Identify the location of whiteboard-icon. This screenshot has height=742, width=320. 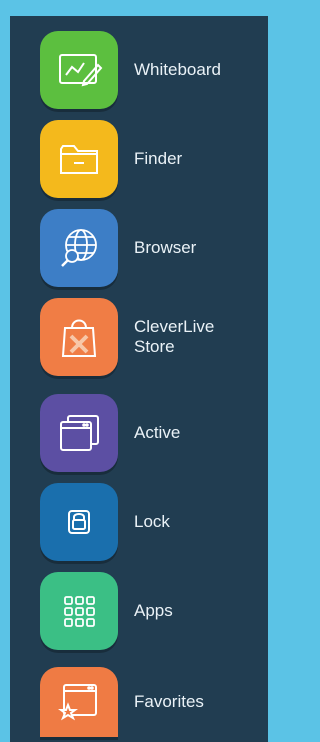
(81, 70).